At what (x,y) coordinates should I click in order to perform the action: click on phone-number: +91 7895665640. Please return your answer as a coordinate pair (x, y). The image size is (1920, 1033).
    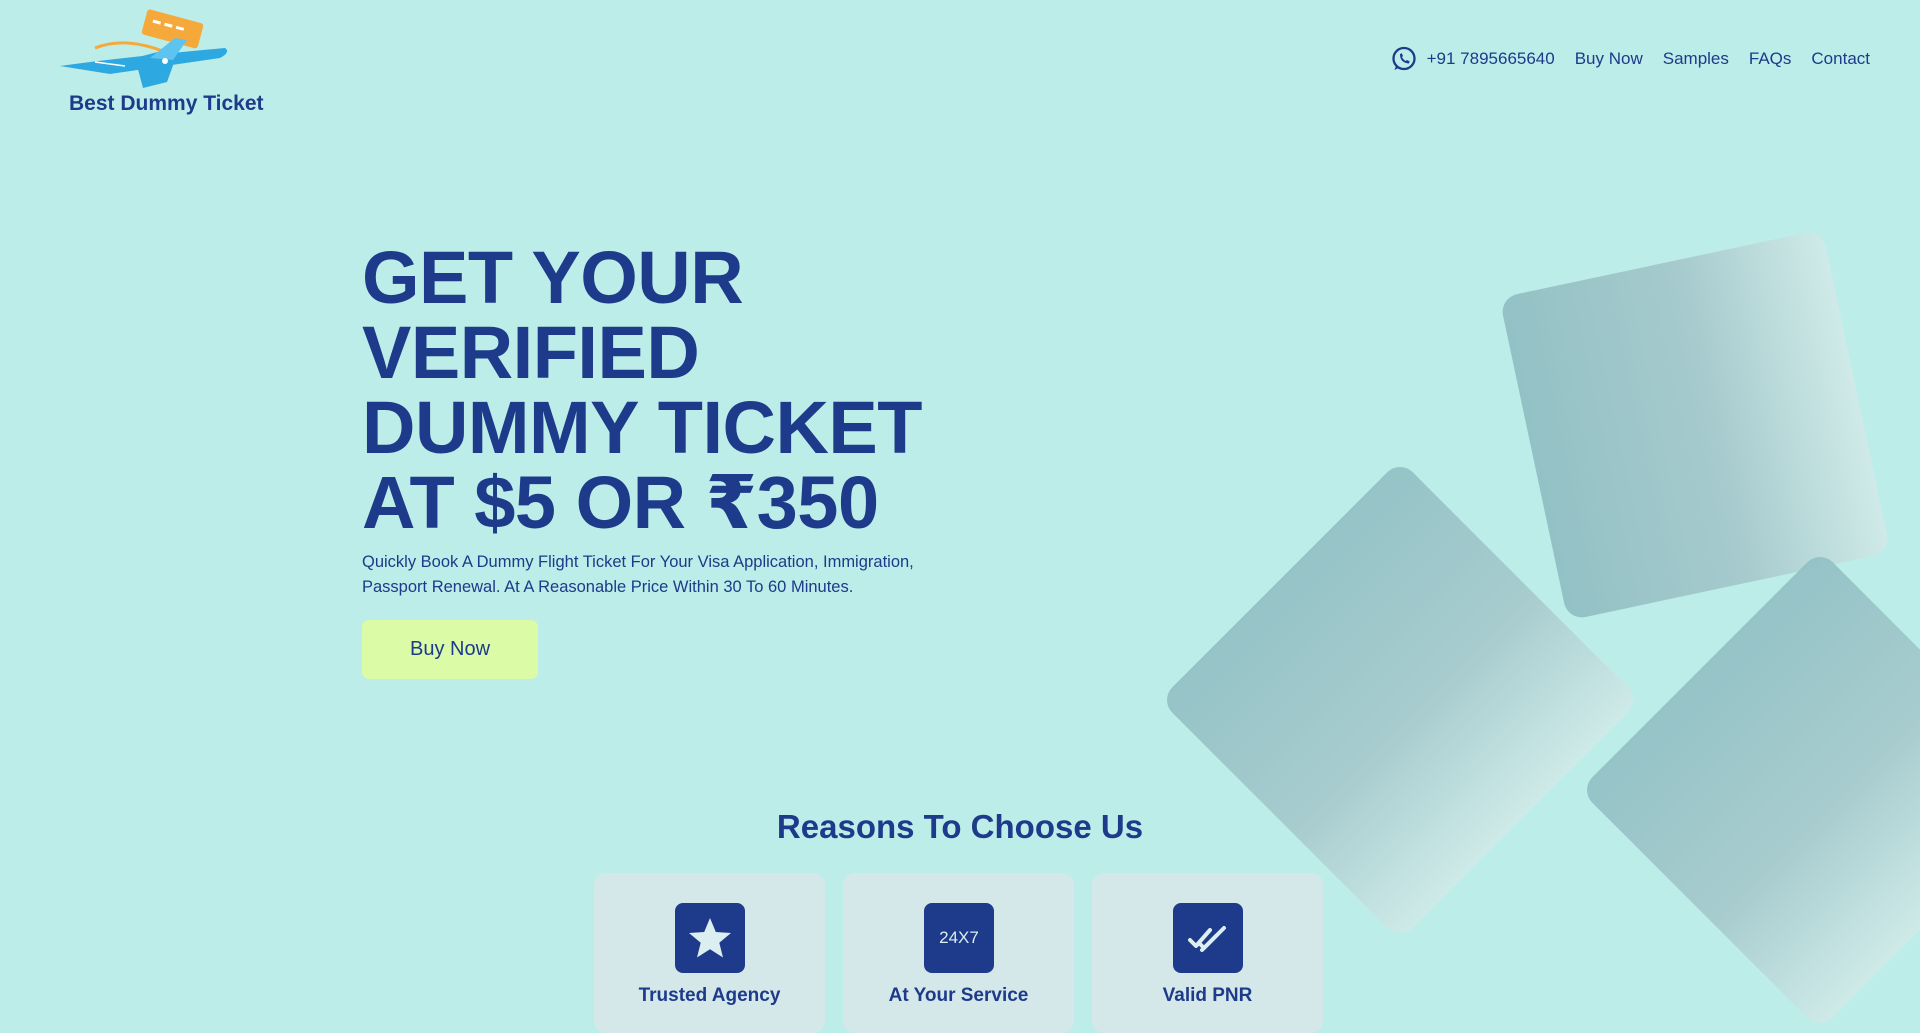
    Looking at the image, I should click on (1490, 58).